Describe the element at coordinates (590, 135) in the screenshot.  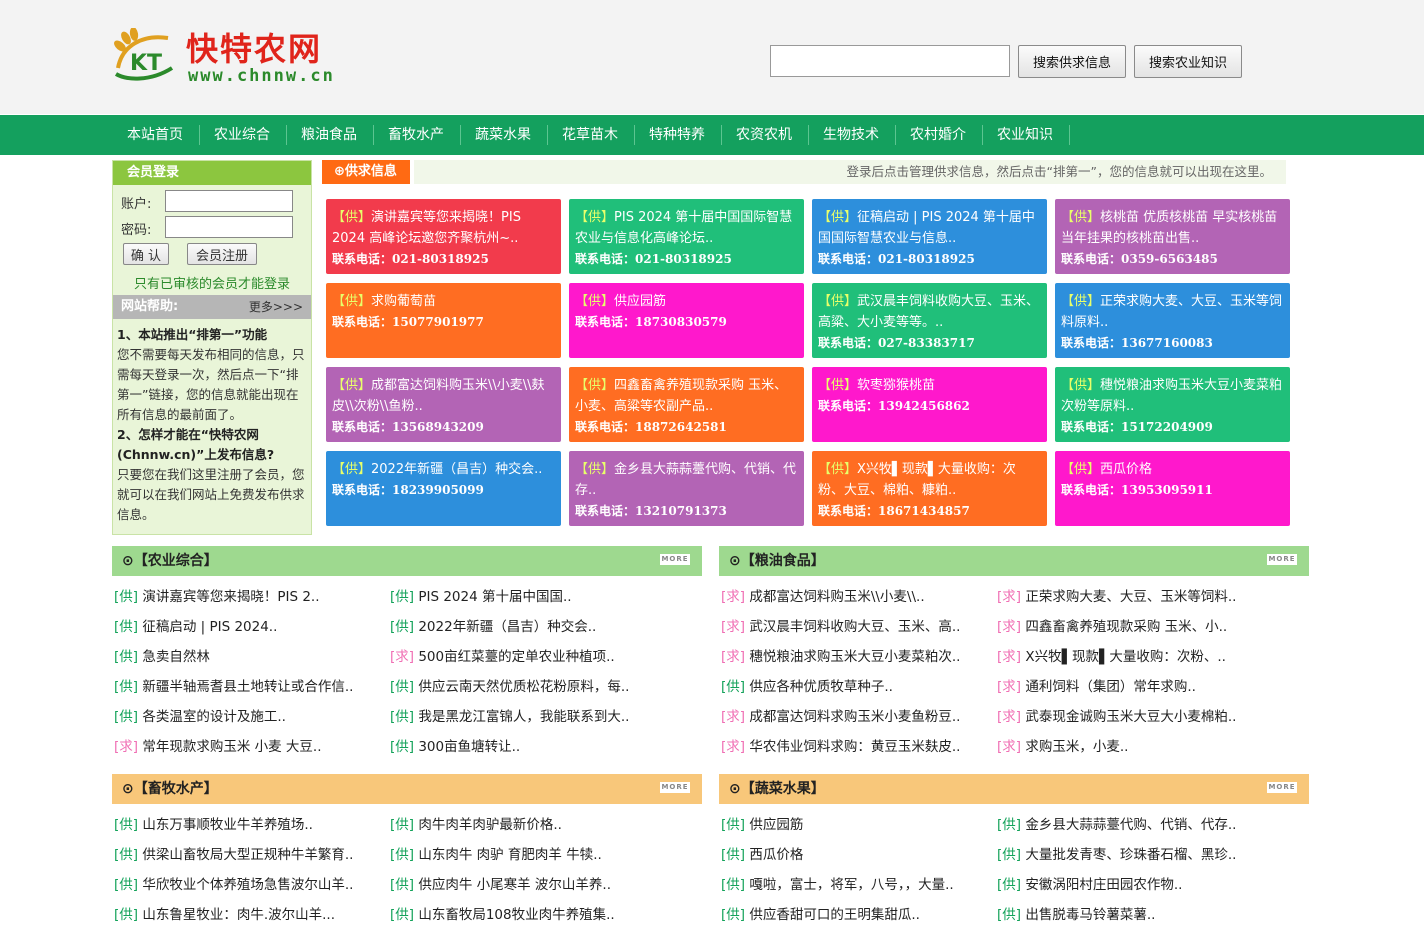
I see `nav-flowers-seedlings: 花草苗木` at that location.